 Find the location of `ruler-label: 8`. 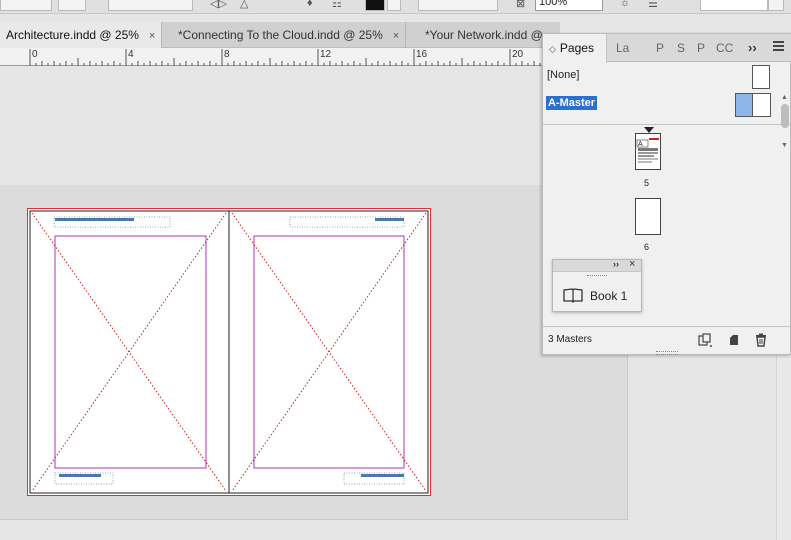

ruler-label: 8 is located at coordinates (227, 54).